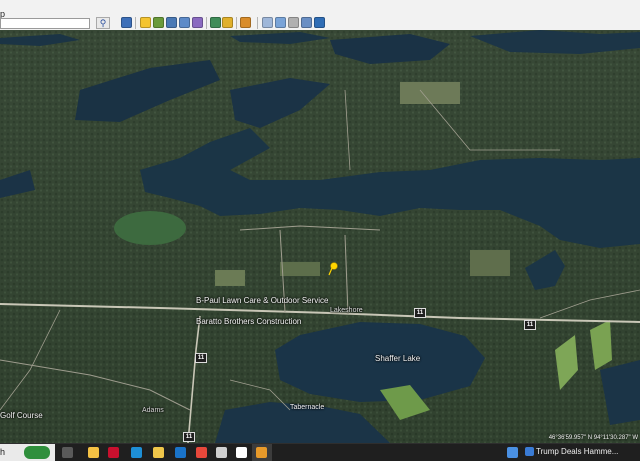  I want to click on road-label: Lakeshore, so click(346, 310).